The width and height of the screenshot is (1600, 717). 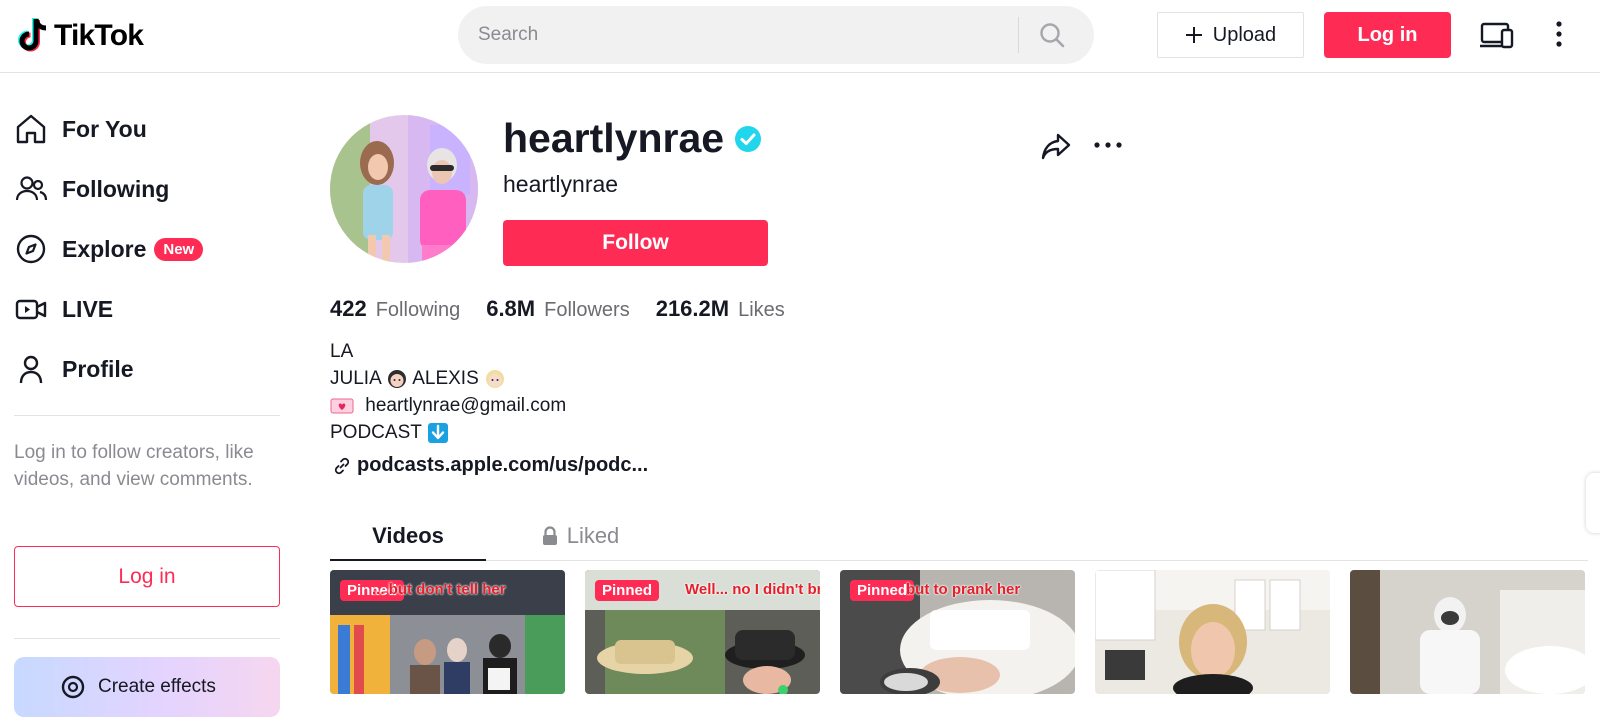 I want to click on search-icon, so click(x=1052, y=35).